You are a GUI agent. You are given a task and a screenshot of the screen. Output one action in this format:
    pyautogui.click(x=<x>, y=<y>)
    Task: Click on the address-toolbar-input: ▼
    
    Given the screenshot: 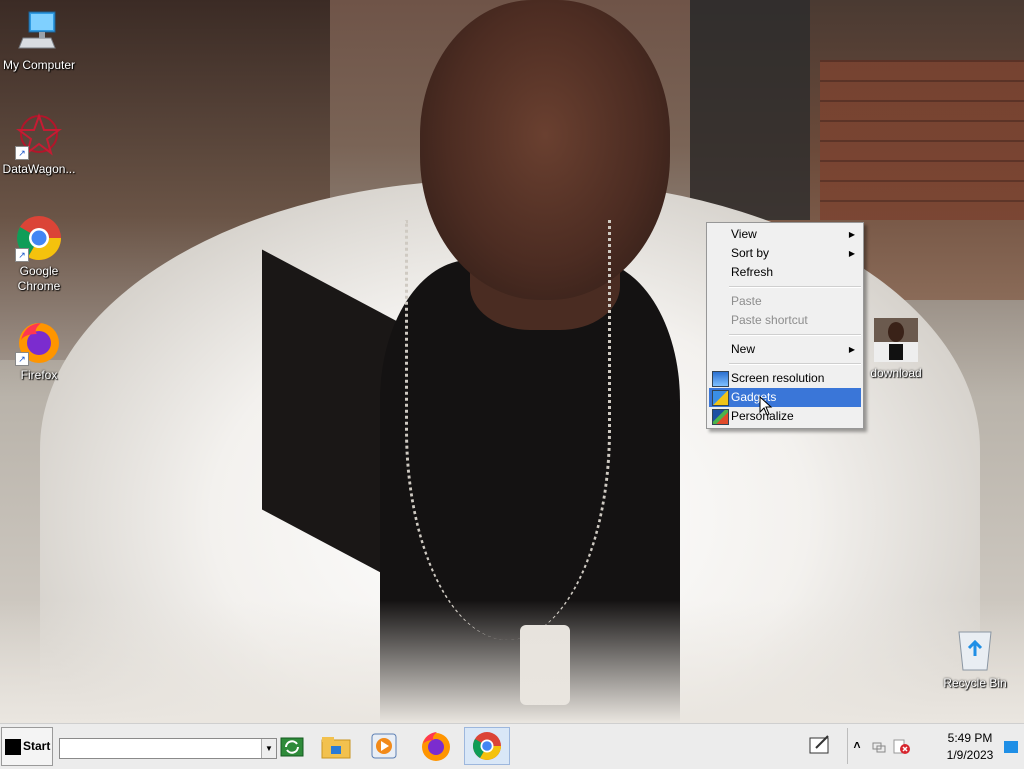 What is the action you would take?
    pyautogui.click(x=168, y=748)
    